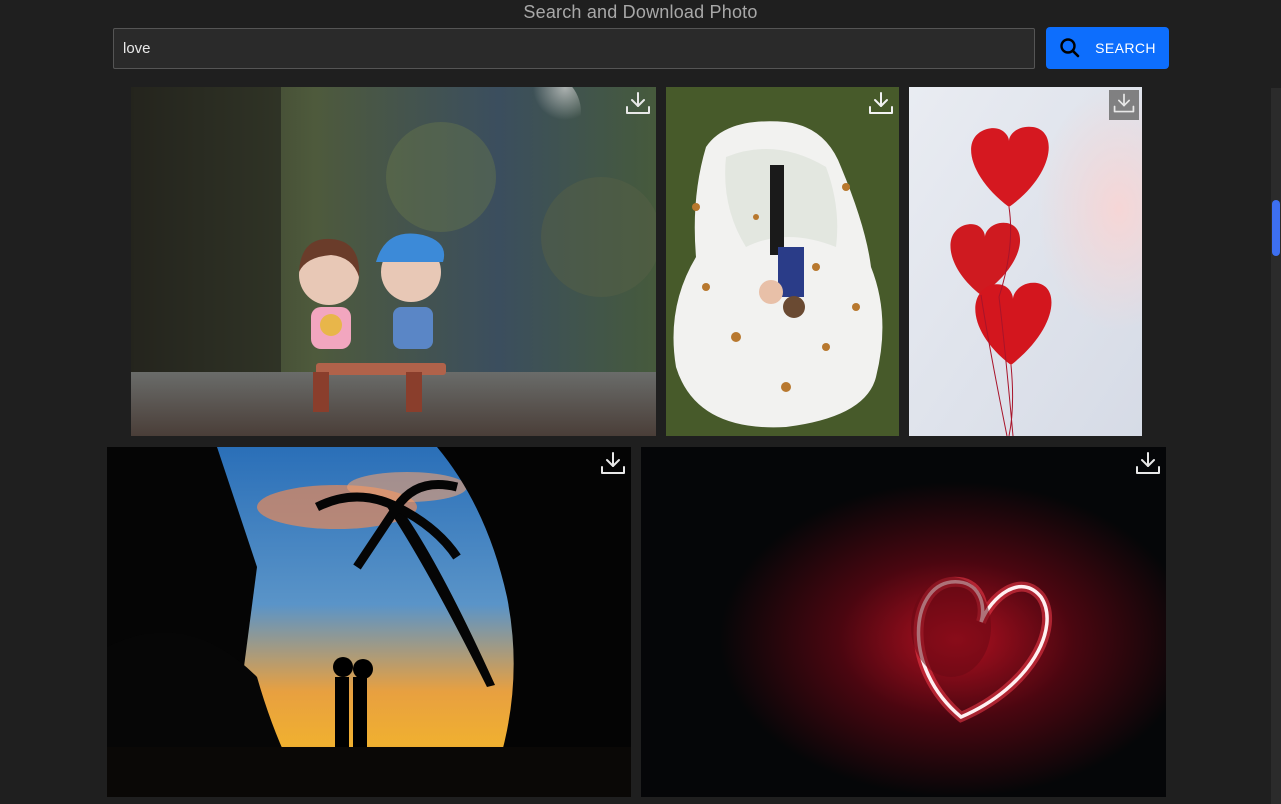 This screenshot has height=804, width=1281. Describe the element at coordinates (1125, 48) in the screenshot. I see `search-button-label: SEARCH` at that location.